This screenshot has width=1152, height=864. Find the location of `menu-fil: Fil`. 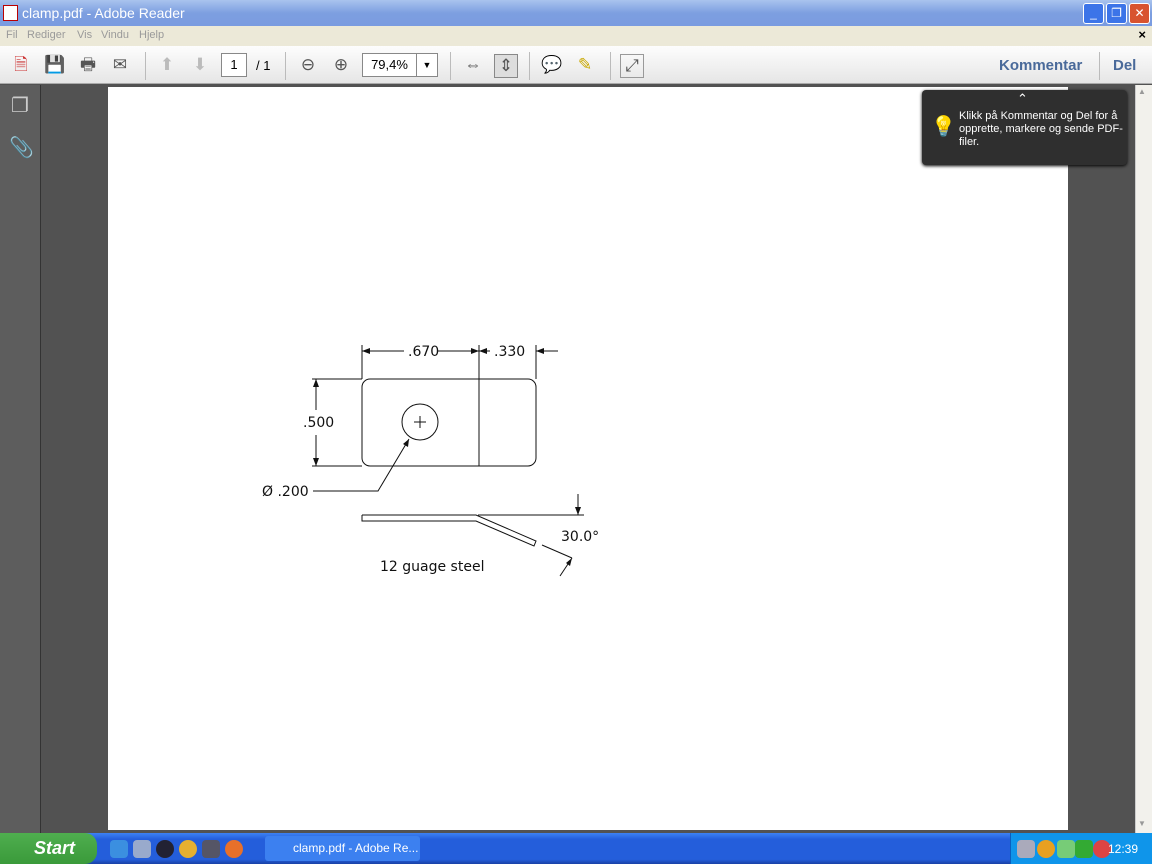

menu-fil: Fil is located at coordinates (12, 35).